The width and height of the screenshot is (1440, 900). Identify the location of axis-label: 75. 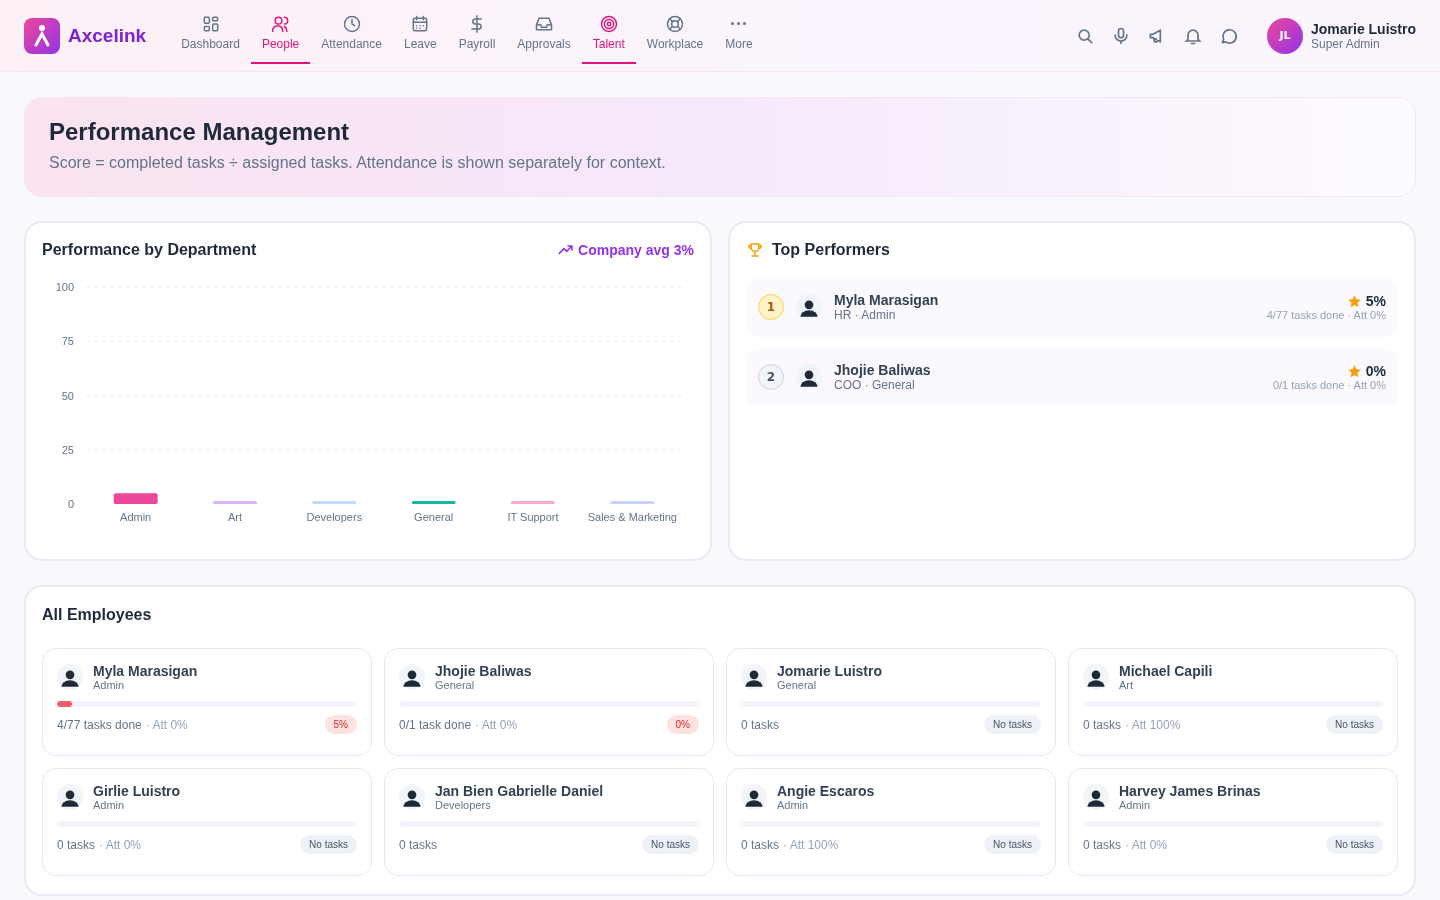
(67, 341).